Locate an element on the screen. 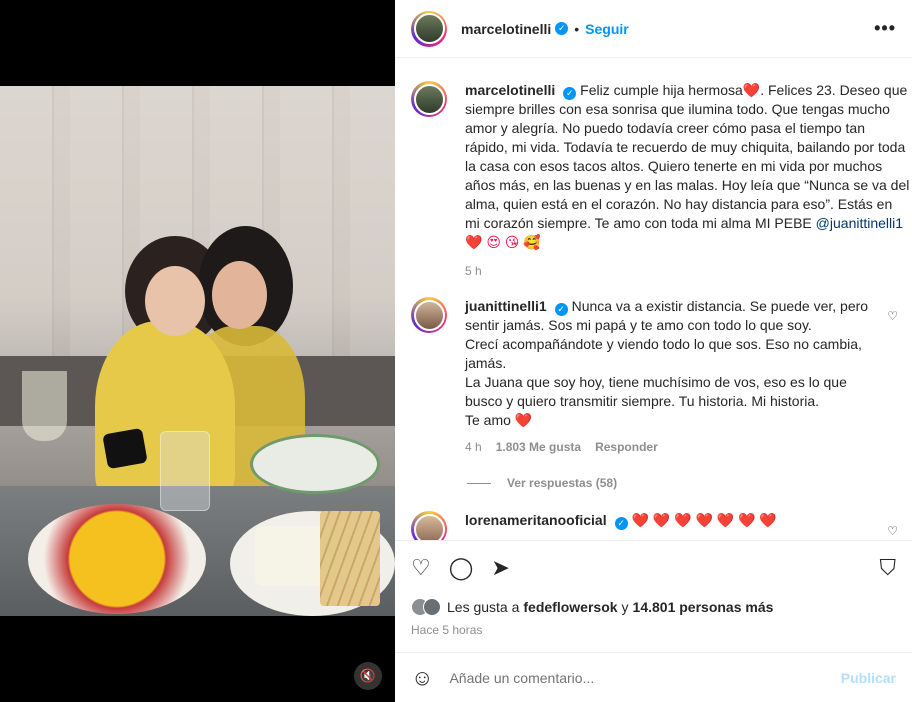  comment-text: ❤️ ❤️ ❤️ ❤️ ❤️ ❤️ ❤️ is located at coordinates (704, 520).